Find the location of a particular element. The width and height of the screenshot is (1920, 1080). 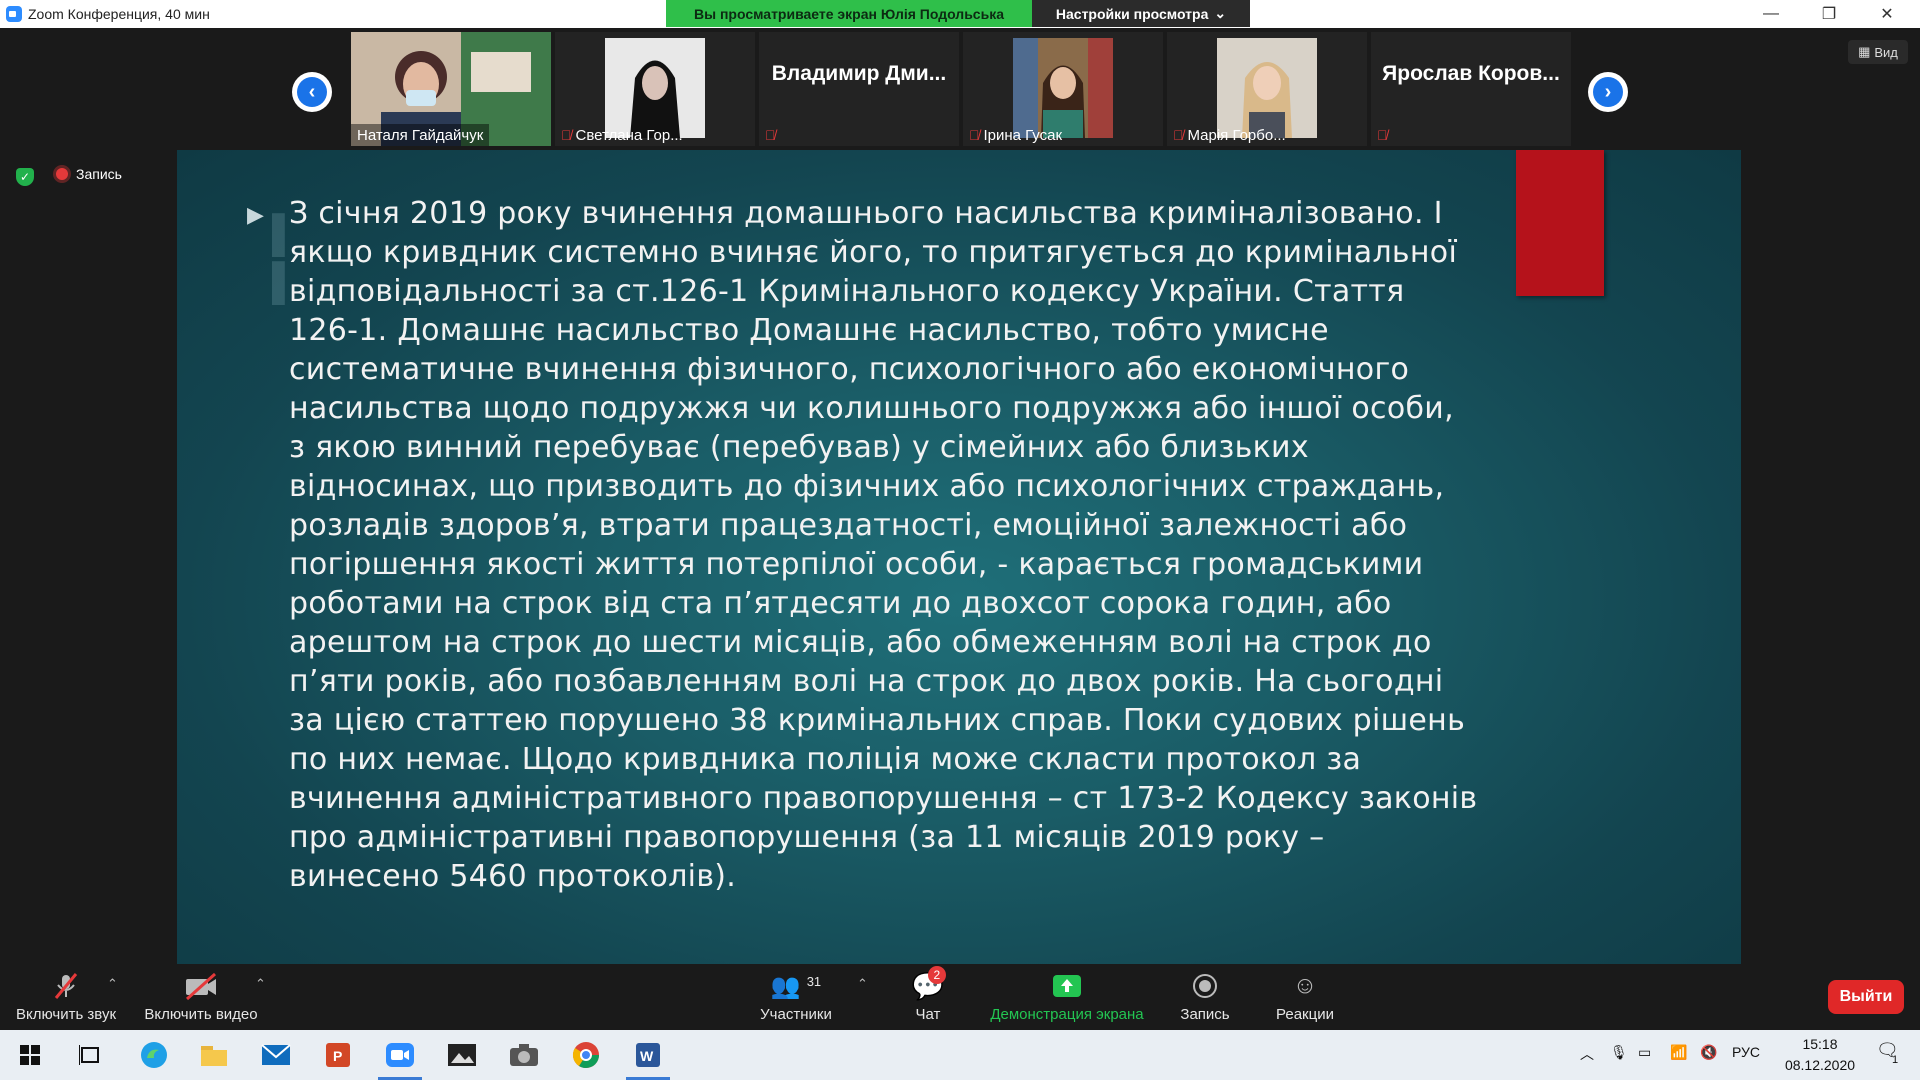

chat-button: 💬 2 Чат is located at coordinates (928, 997).